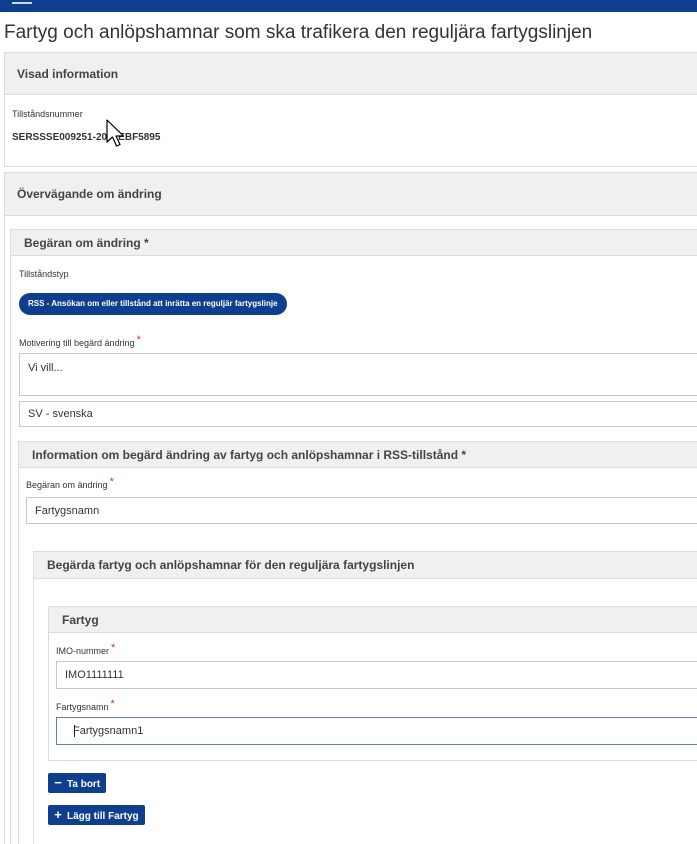 The width and height of the screenshot is (697, 844). Describe the element at coordinates (376, 731) in the screenshot. I see `ship-name-input: Fartygsnamn1` at that location.